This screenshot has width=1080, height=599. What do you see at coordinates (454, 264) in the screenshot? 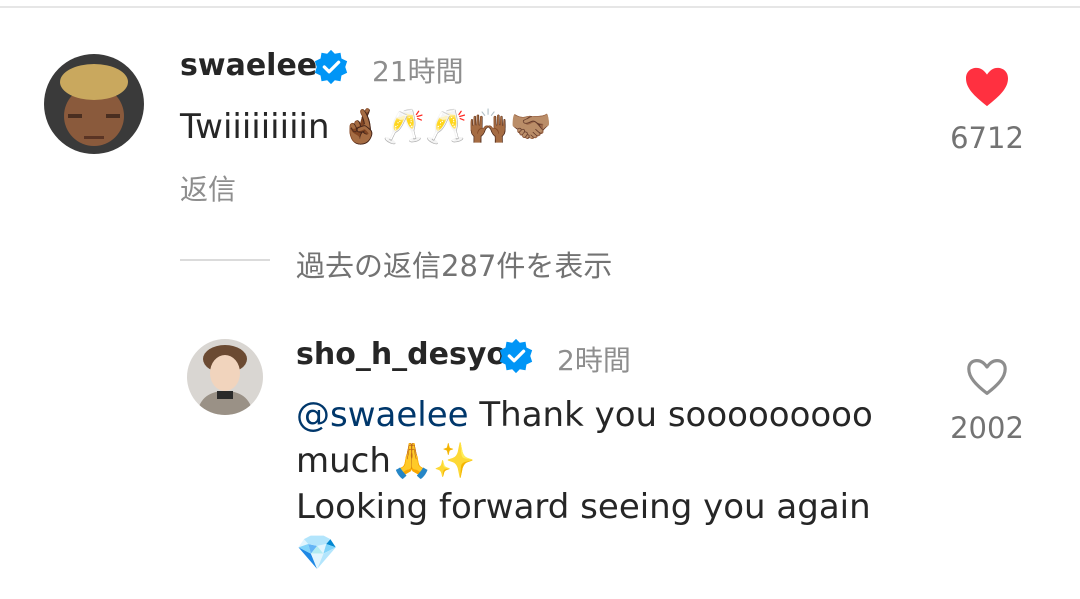
I see `view-replies-button: 過去の返信287件を表示` at bounding box center [454, 264].